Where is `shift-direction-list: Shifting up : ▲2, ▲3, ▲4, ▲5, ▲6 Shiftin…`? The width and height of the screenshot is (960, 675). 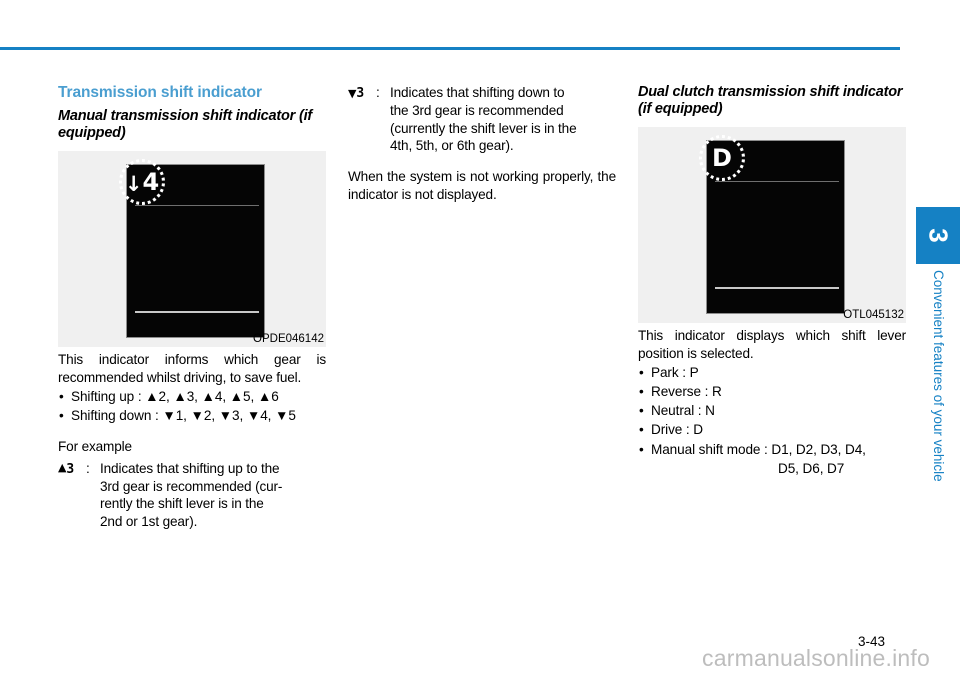
shift-direction-list: Shifting up : ▲2, ▲3, ▲4, ▲5, ▲6 Shiftin… is located at coordinates (192, 406).